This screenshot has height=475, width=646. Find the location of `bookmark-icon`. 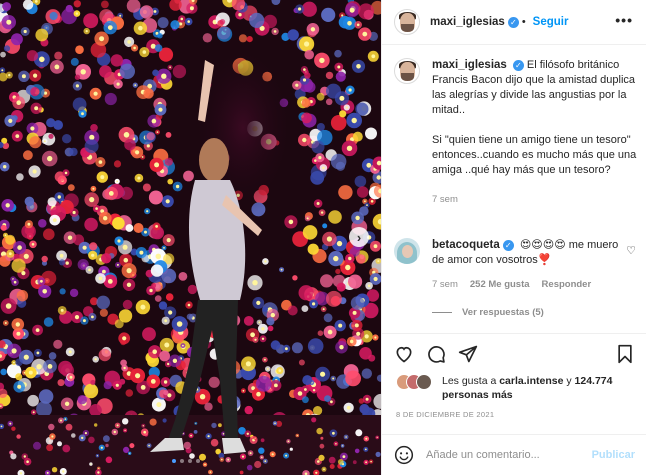

bookmark-icon is located at coordinates (625, 354).